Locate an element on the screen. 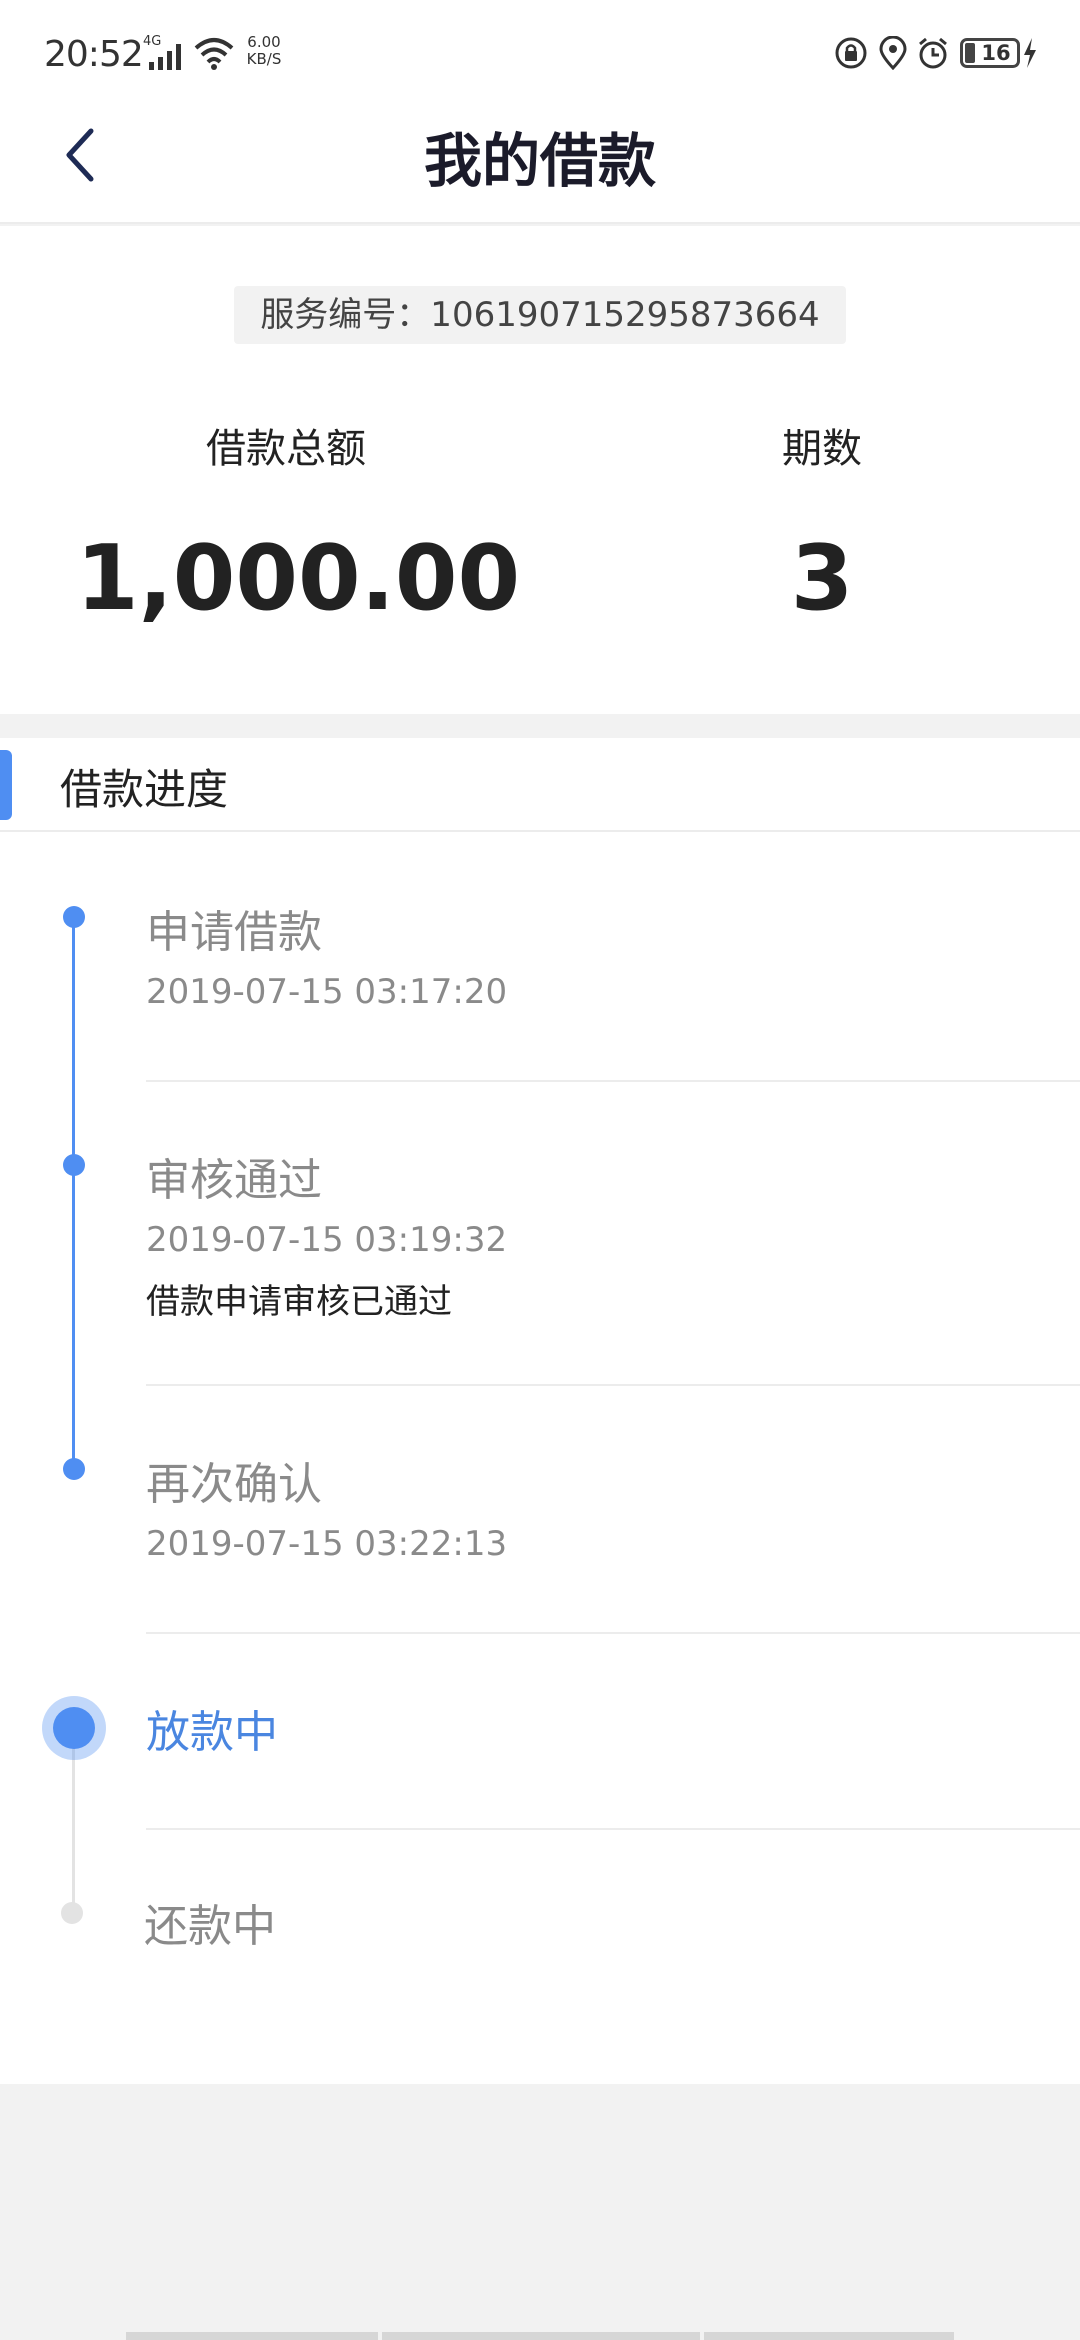  charging-icon is located at coordinates (1030, 53).